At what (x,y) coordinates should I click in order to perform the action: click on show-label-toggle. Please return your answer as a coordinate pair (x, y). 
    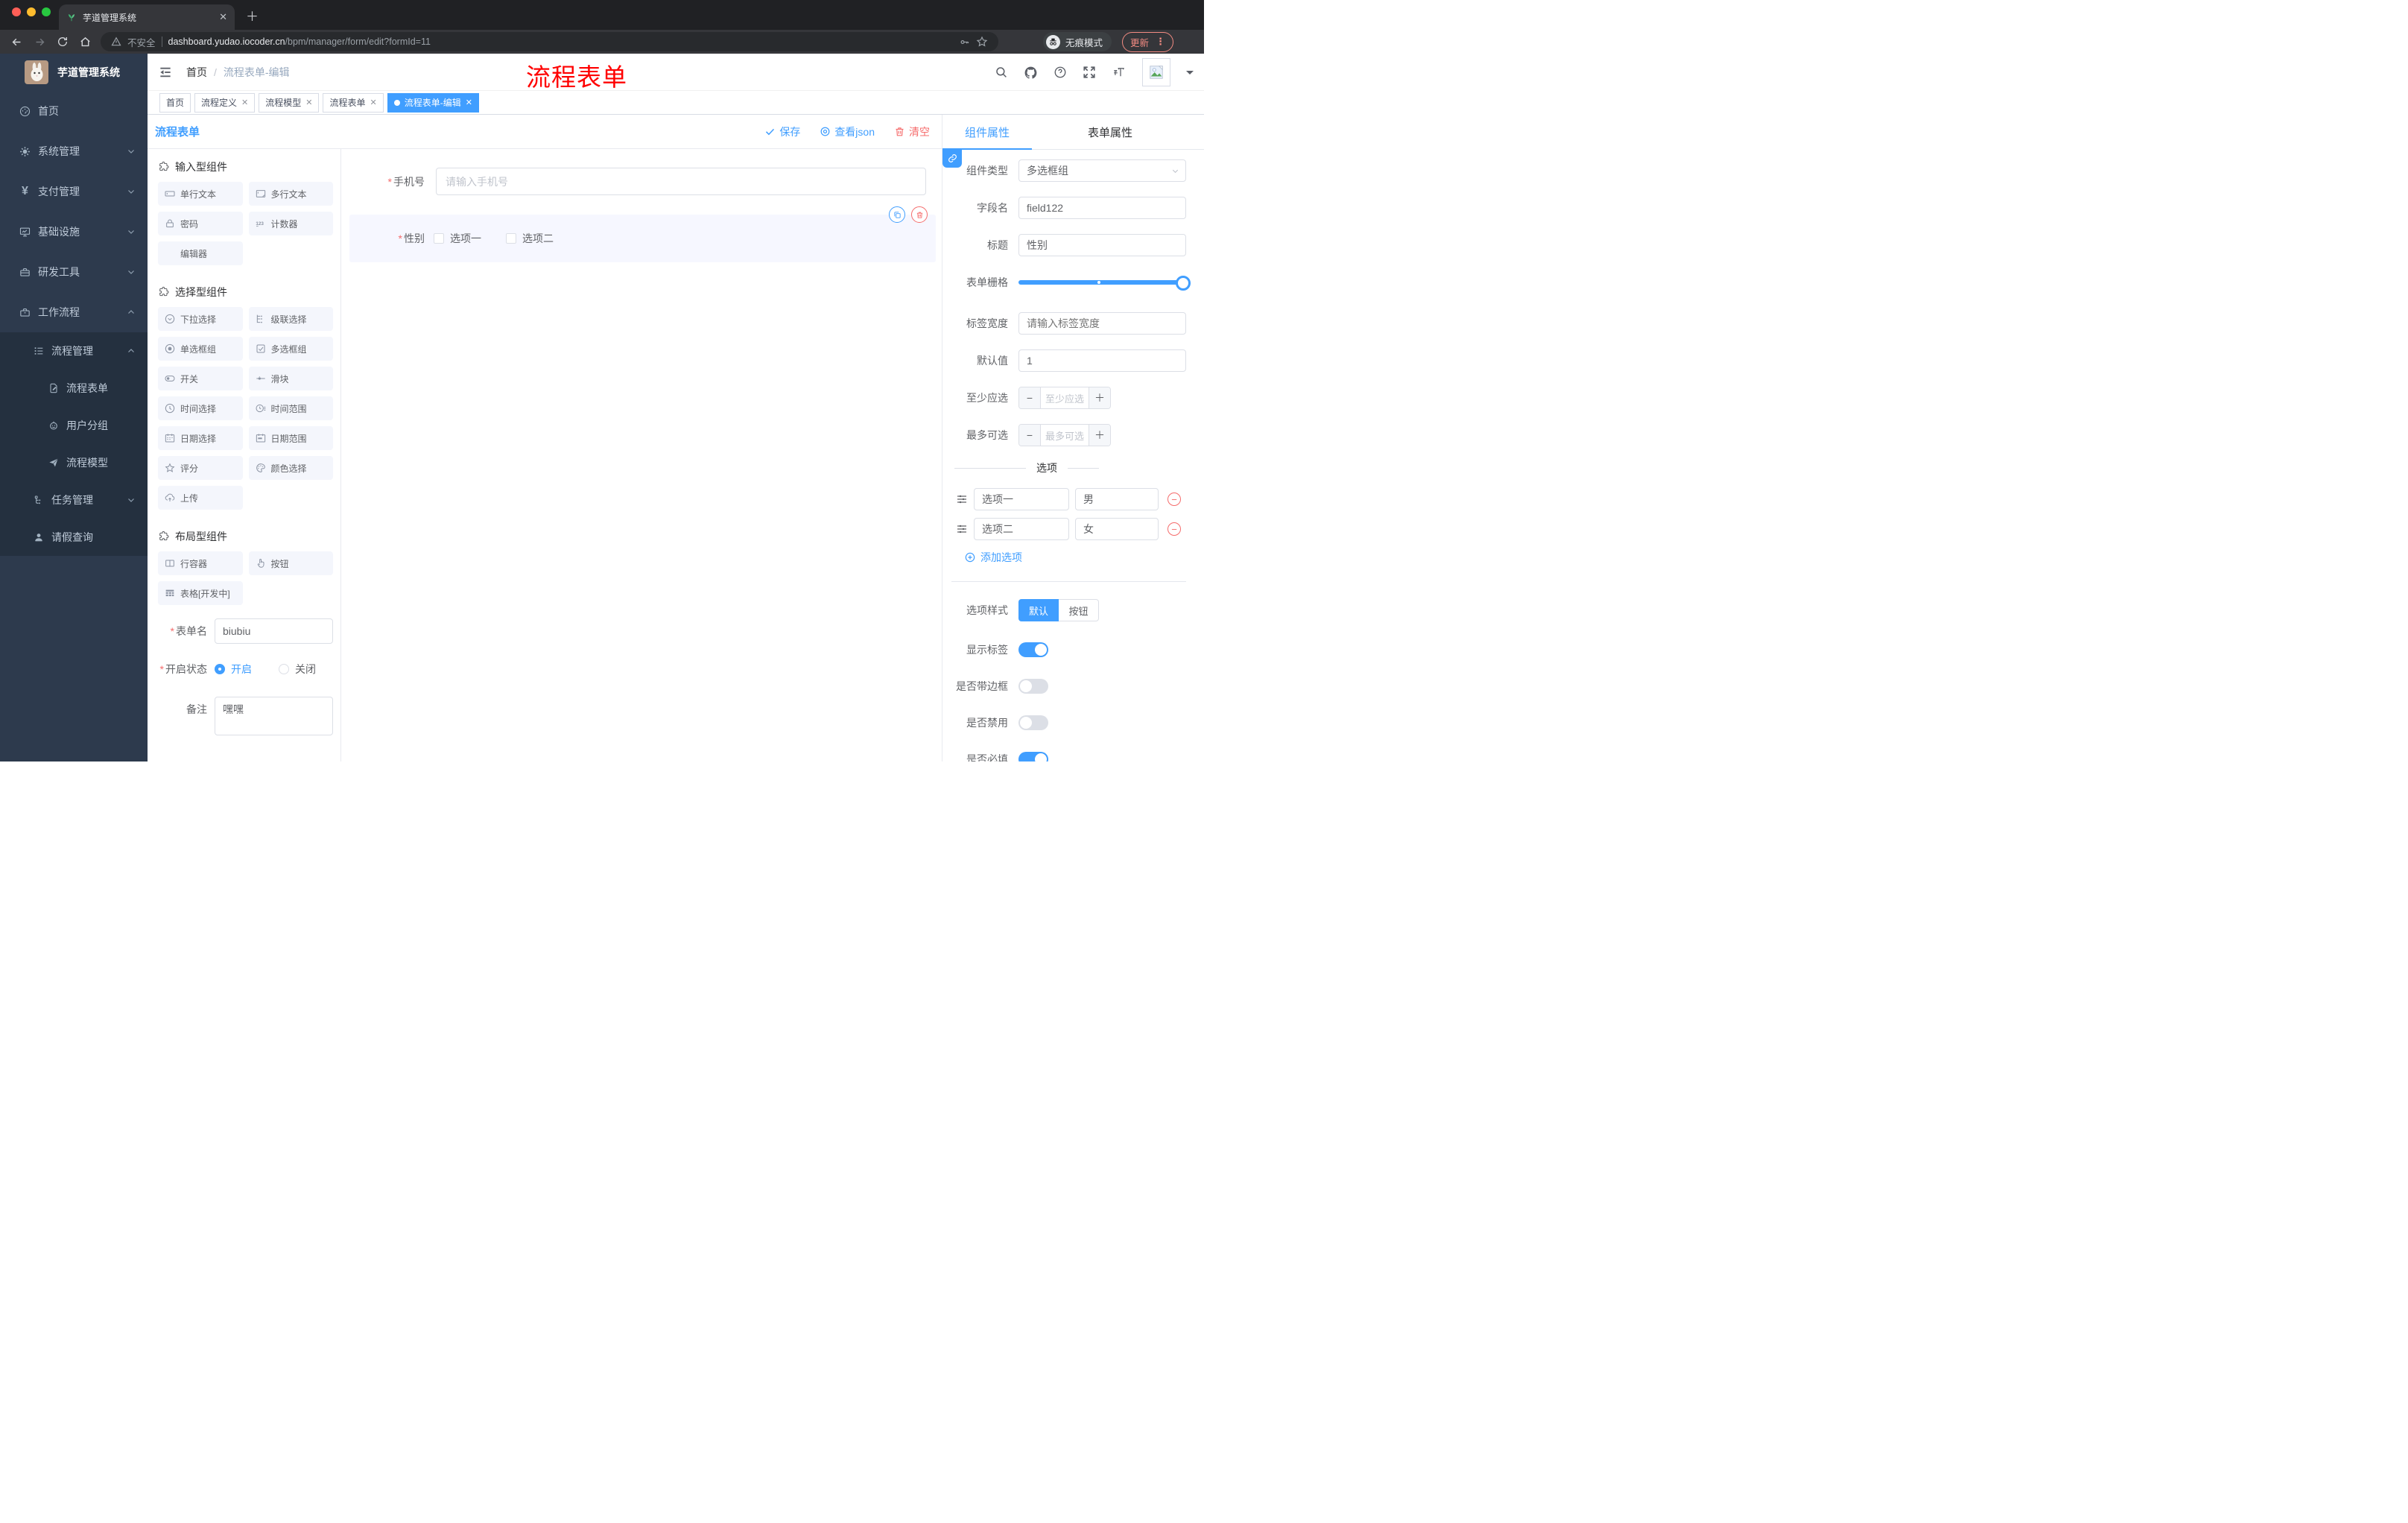
    Looking at the image, I should click on (1033, 650).